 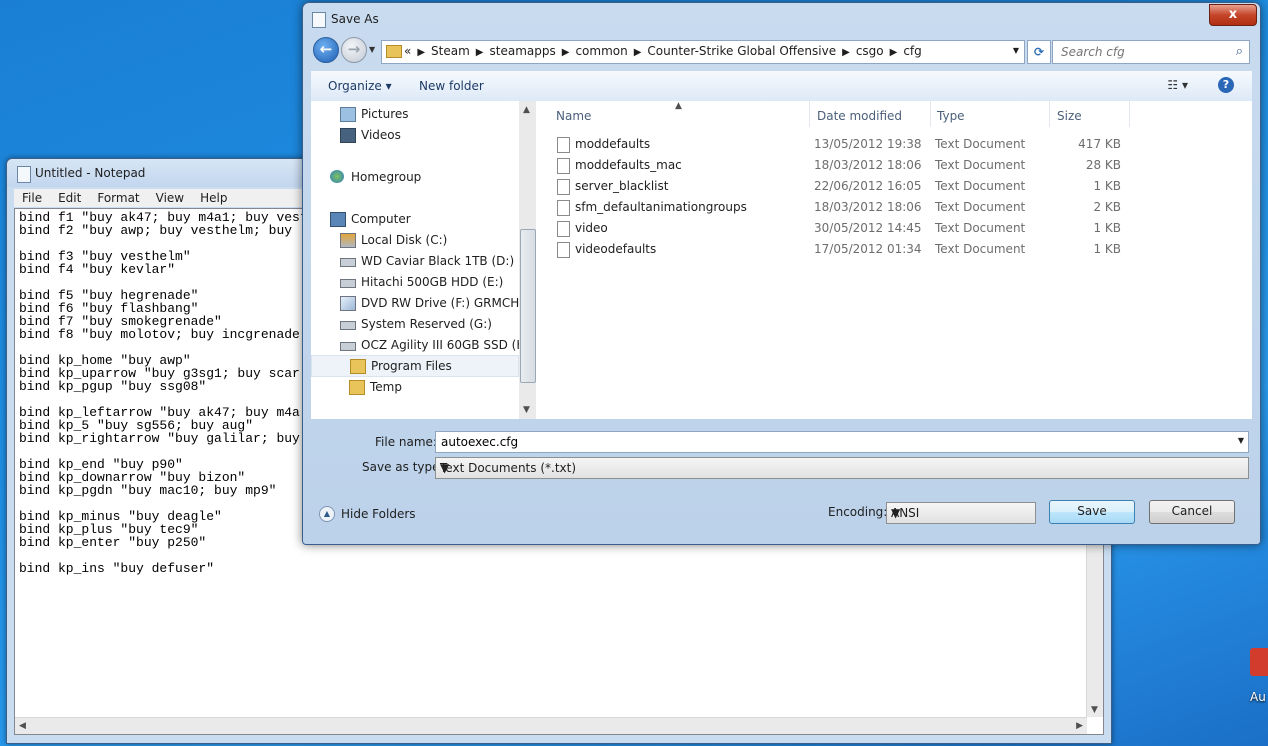 I want to click on command-toolbar: Organize ▾ New folder ☷ ▾ ?, so click(x=781, y=86).